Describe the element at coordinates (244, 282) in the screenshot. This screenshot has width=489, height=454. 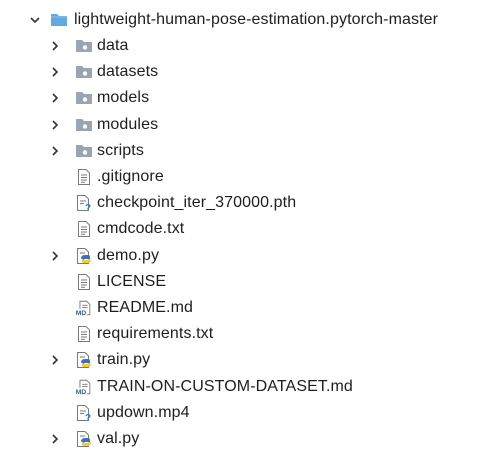
I see `tree-item: LICENSE` at that location.